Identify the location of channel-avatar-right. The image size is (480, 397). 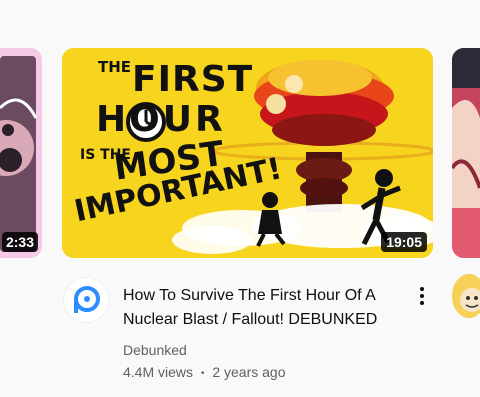
(466, 296).